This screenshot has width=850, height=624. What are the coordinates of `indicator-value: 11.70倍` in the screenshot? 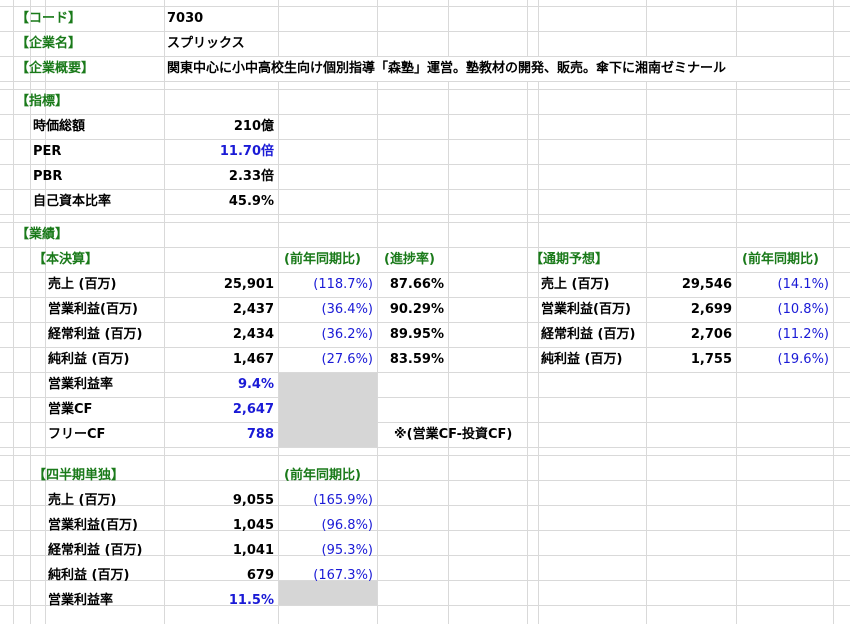 It's located at (221, 151).